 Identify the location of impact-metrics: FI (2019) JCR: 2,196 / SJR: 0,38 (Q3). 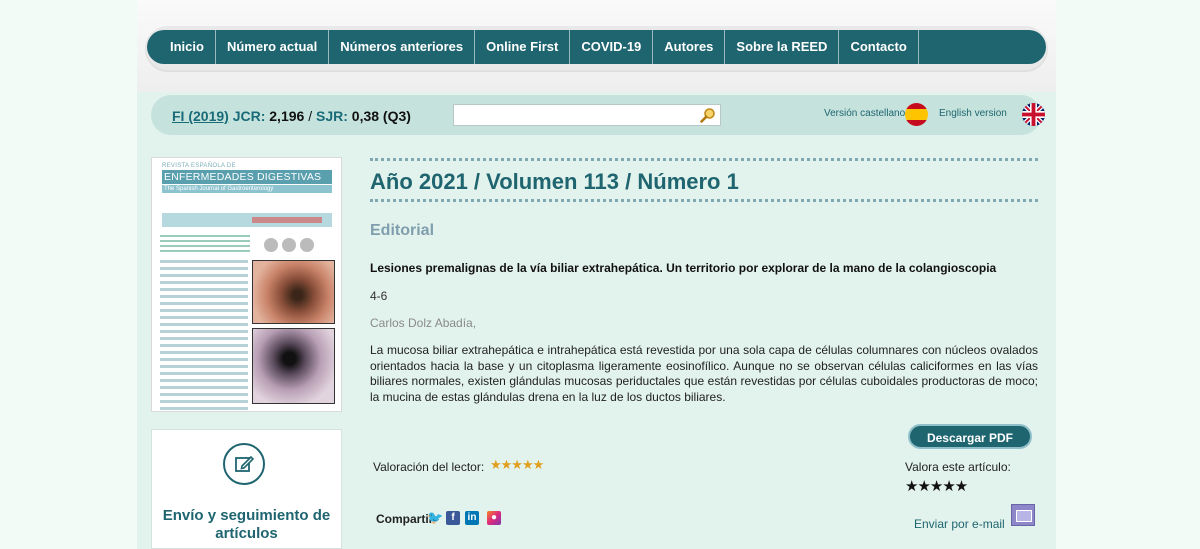
(291, 116).